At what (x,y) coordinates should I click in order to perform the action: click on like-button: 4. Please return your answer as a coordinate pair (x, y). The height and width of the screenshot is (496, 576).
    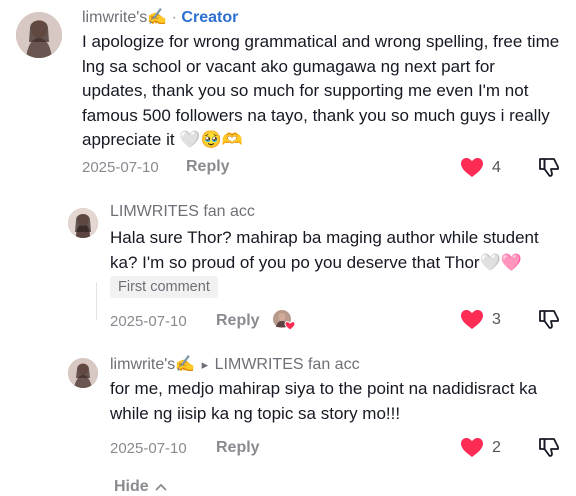
    Looking at the image, I should click on (480, 167).